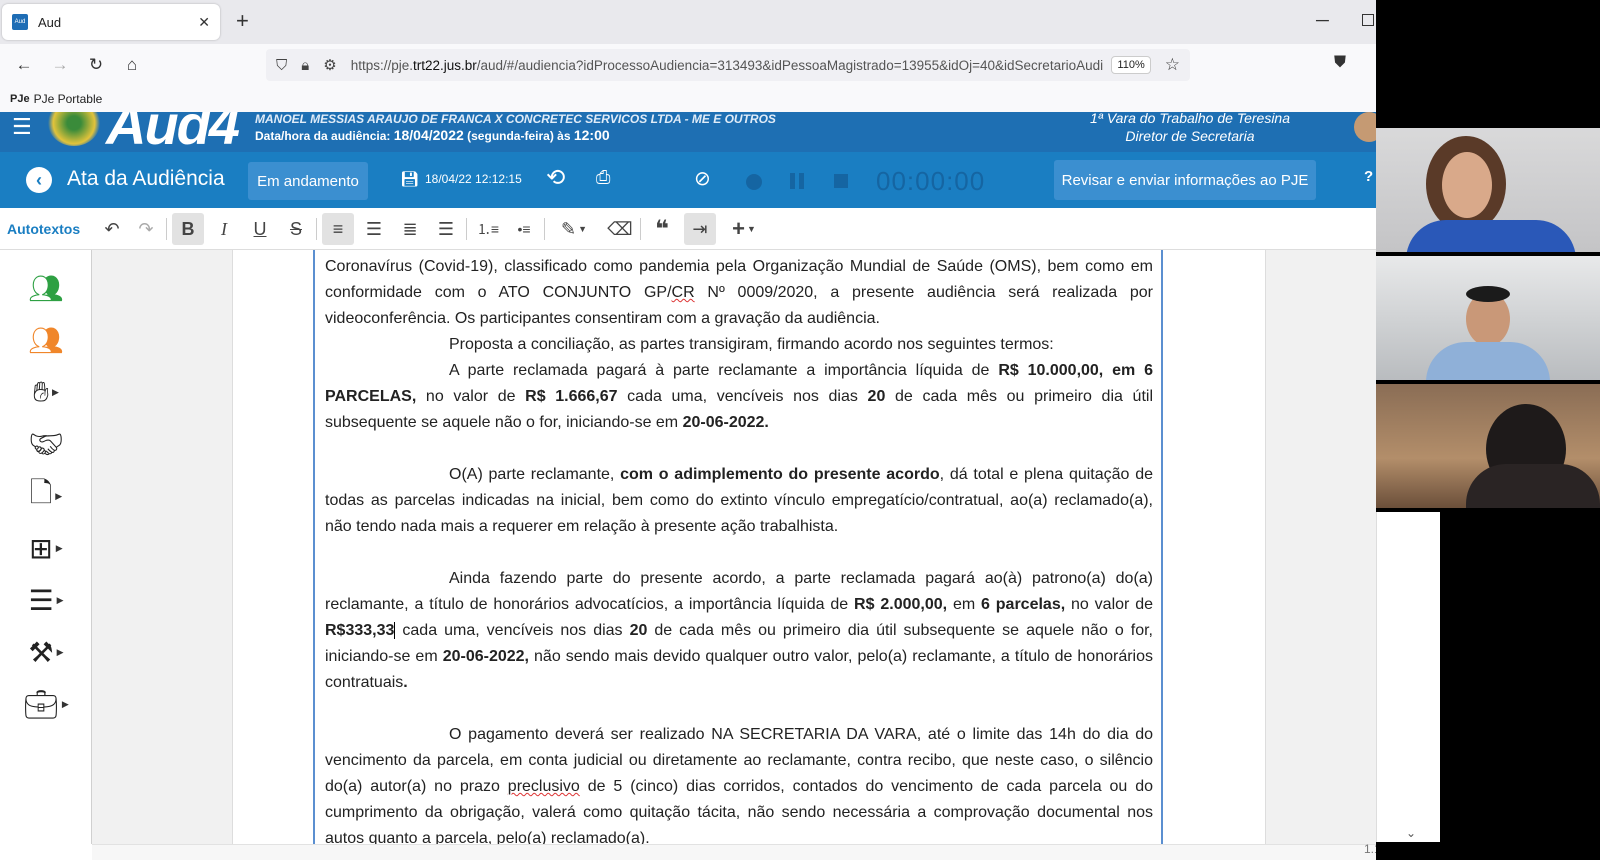 The width and height of the screenshot is (1600, 860). Describe the element at coordinates (24, 65) in the screenshot. I see `back-arrow-icon: ←` at that location.